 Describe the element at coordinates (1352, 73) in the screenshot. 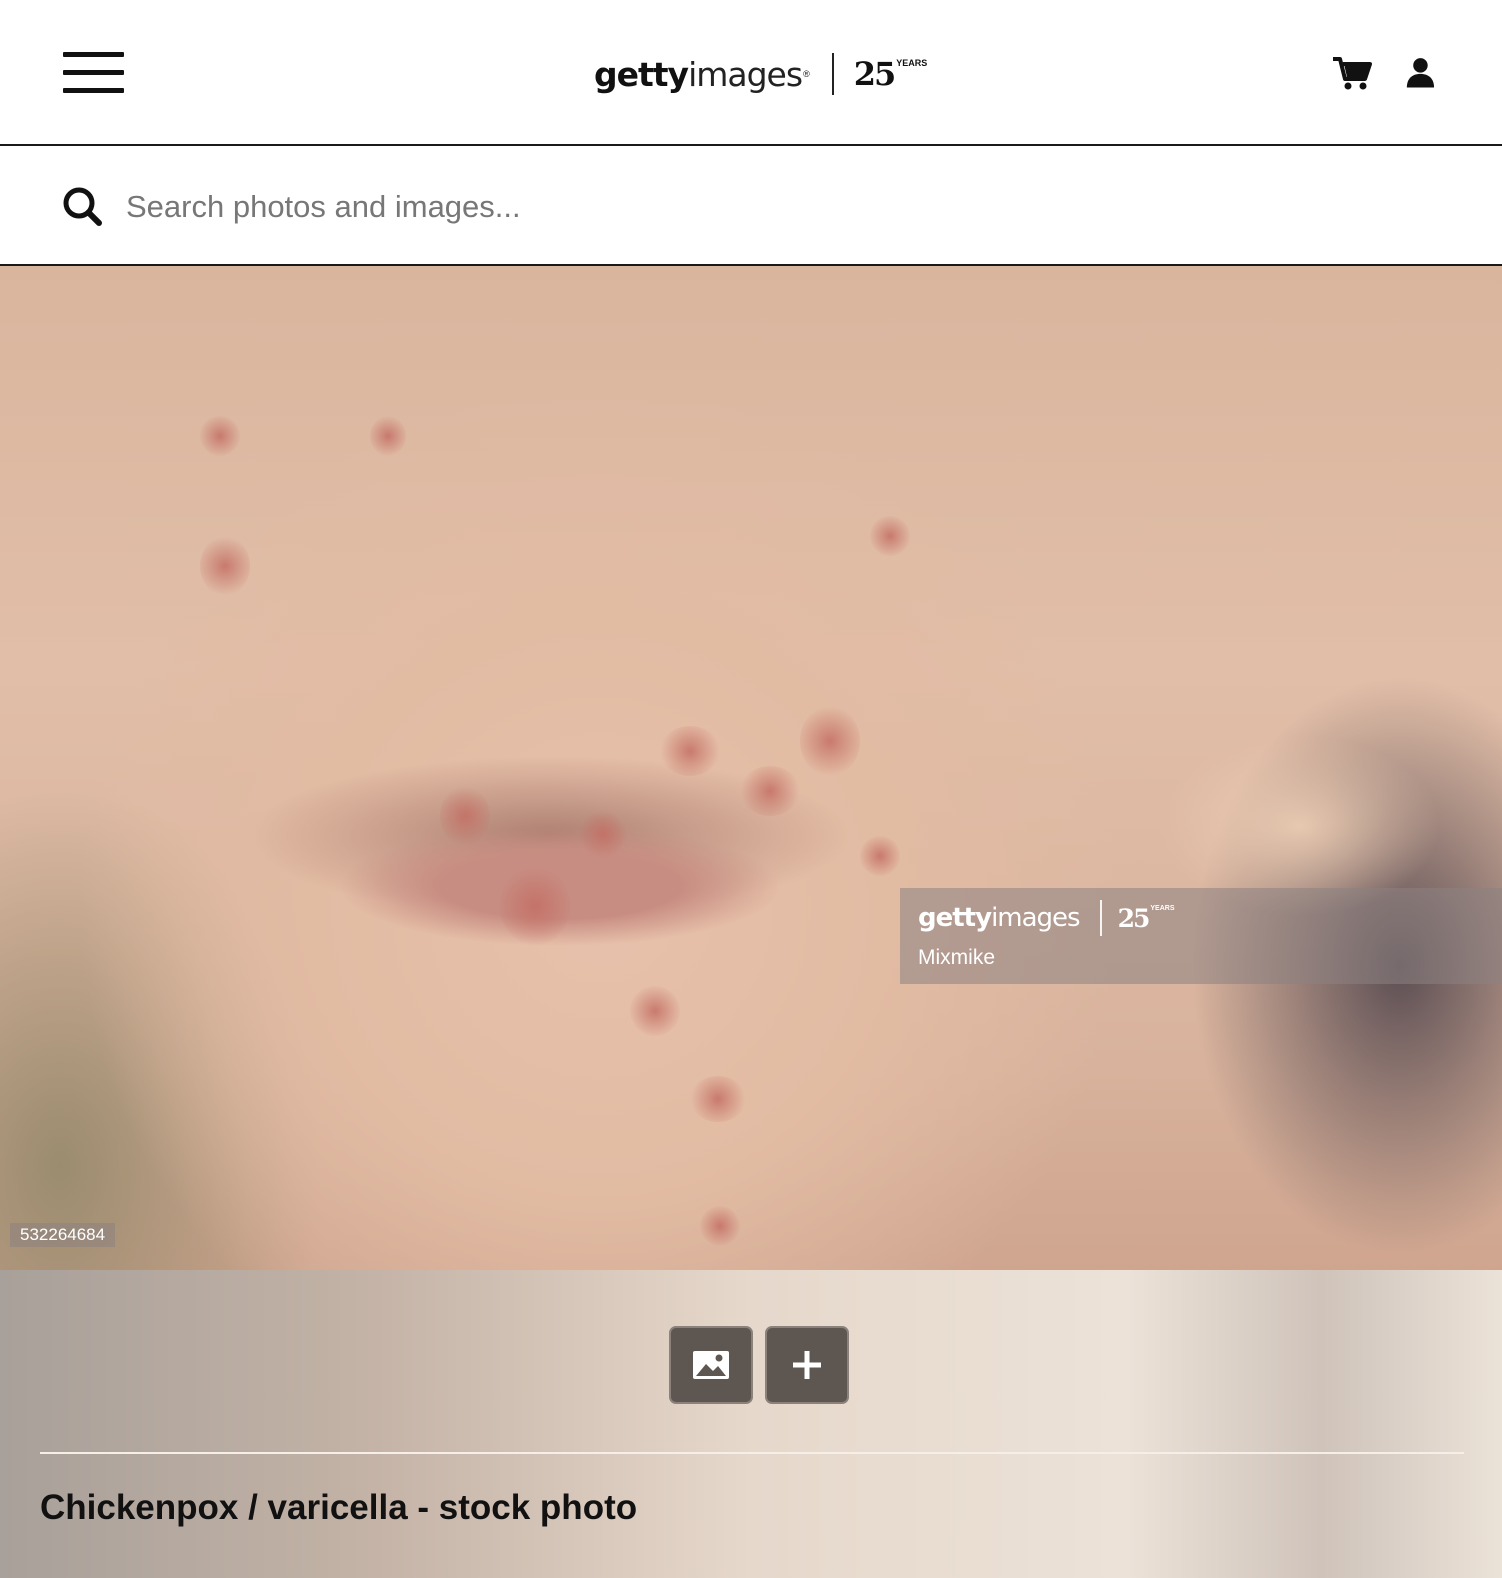

I see `cart-icon` at that location.